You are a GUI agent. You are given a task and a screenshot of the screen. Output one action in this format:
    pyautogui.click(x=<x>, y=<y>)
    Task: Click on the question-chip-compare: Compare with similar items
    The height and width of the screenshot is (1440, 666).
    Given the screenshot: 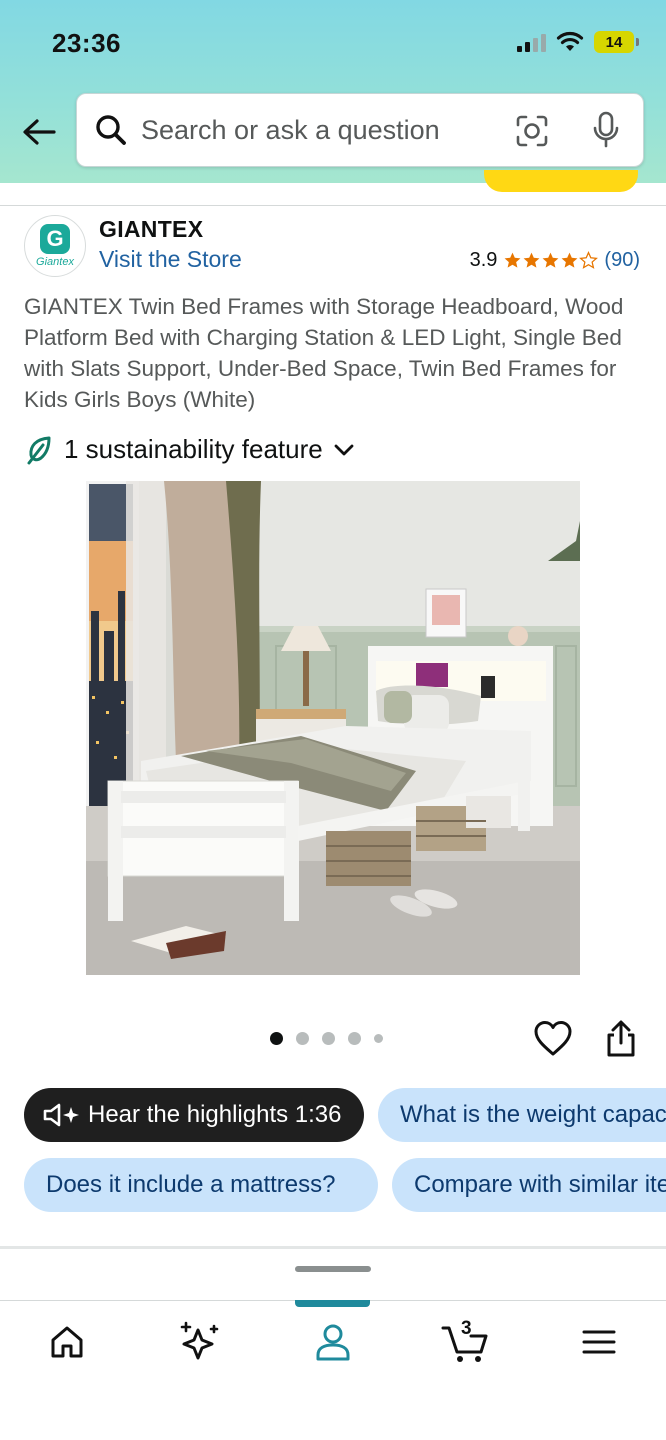 What is the action you would take?
    pyautogui.click(x=529, y=1185)
    